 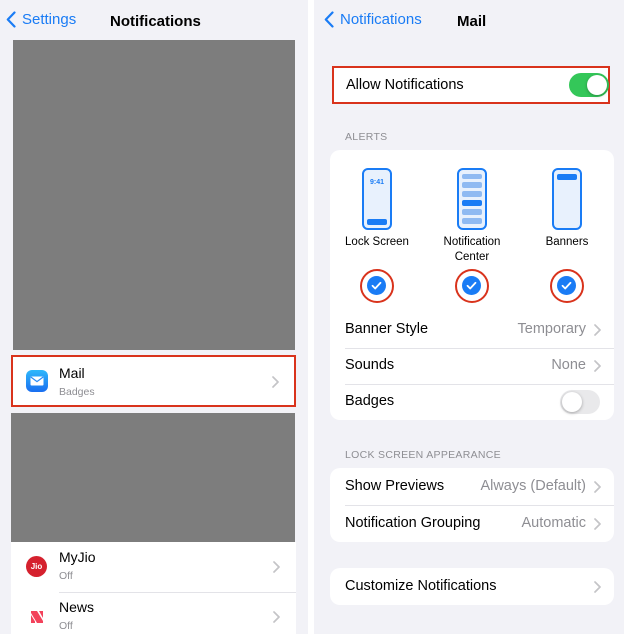 I want to click on app-row-subtitle: Badges, so click(x=77, y=392).